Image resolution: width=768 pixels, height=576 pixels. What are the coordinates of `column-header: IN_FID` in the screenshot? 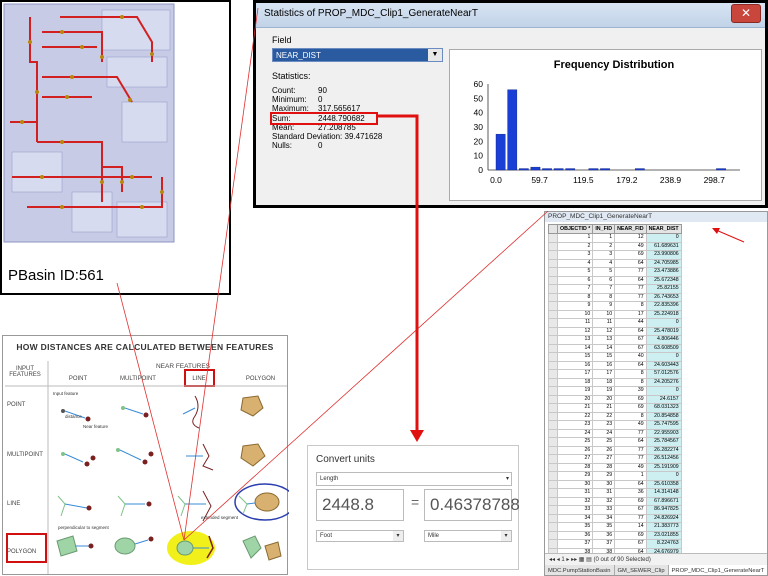 It's located at (604, 229).